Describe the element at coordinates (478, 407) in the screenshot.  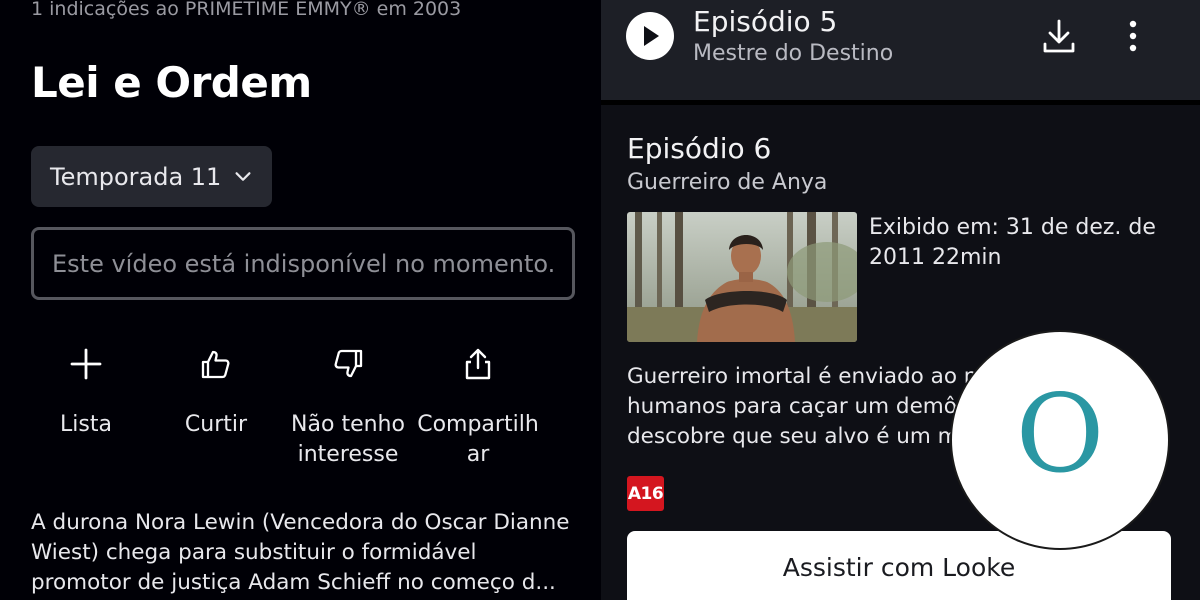
I see `share-button: Compartilhar` at that location.